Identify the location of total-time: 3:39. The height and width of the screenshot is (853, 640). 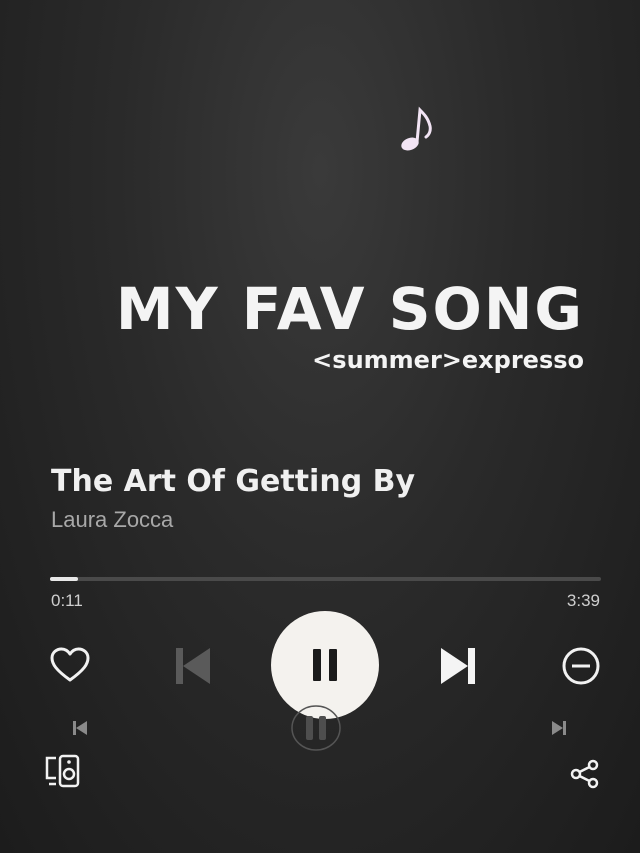
(583, 600).